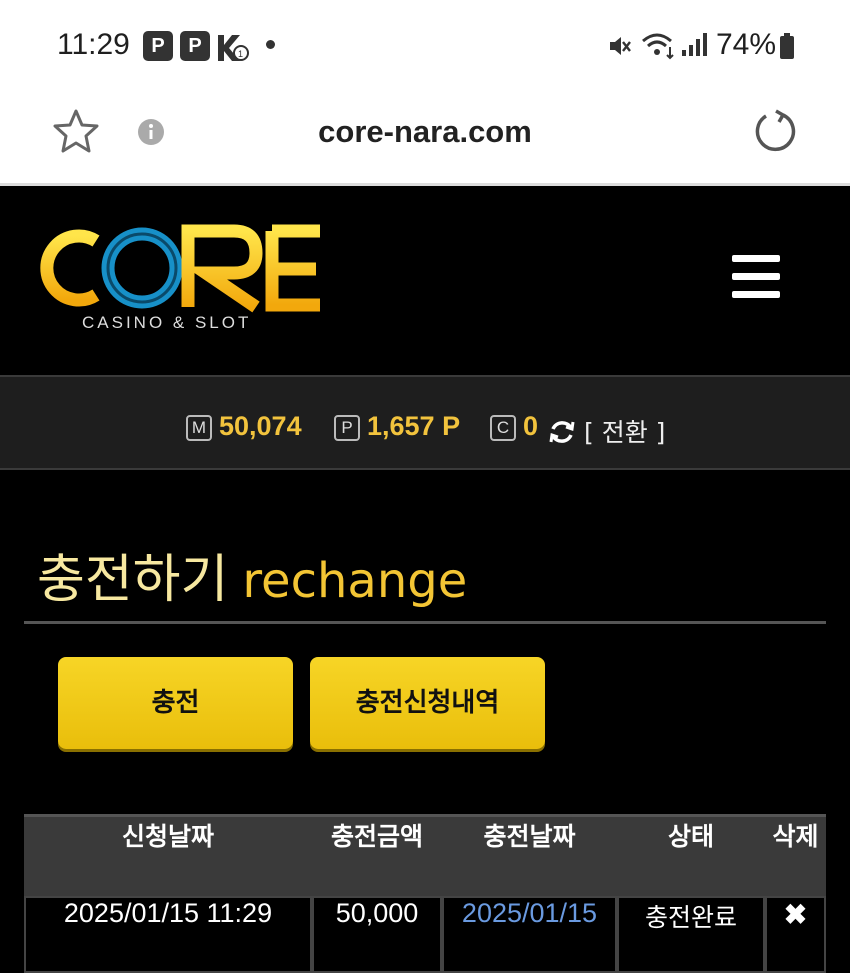 Image resolution: width=850 pixels, height=973 pixels. Describe the element at coordinates (658, 46) in the screenshot. I see `wifi-icon` at that location.